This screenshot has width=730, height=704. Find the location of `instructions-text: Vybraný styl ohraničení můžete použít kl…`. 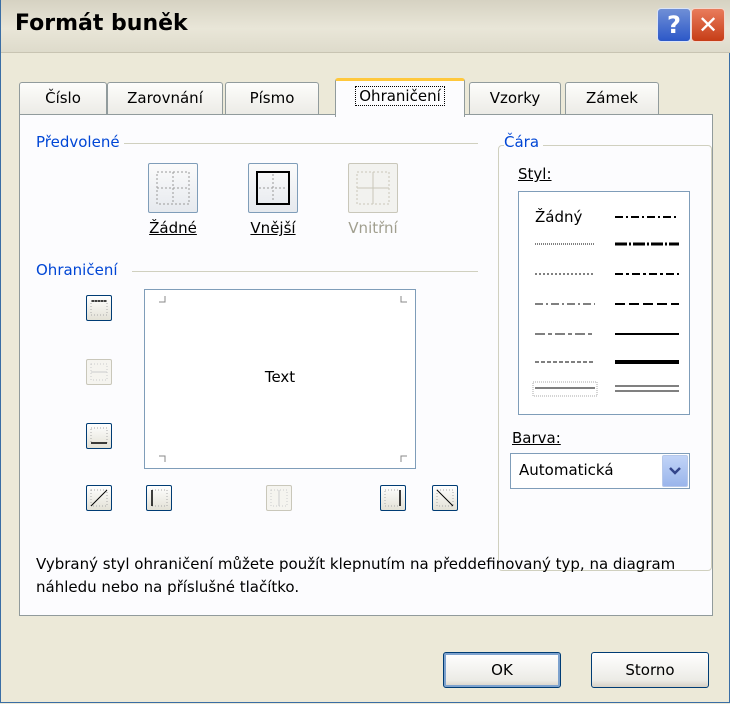

instructions-text: Vybraný styl ohraničení můžete použít kl… is located at coordinates (356, 575).